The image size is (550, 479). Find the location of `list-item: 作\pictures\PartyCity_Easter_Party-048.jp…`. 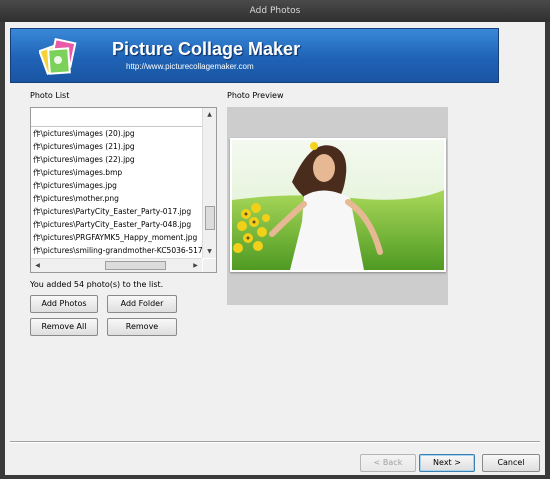

list-item: 作\pictures\PartyCity_Easter_Party-048.jp… is located at coordinates (116, 224).